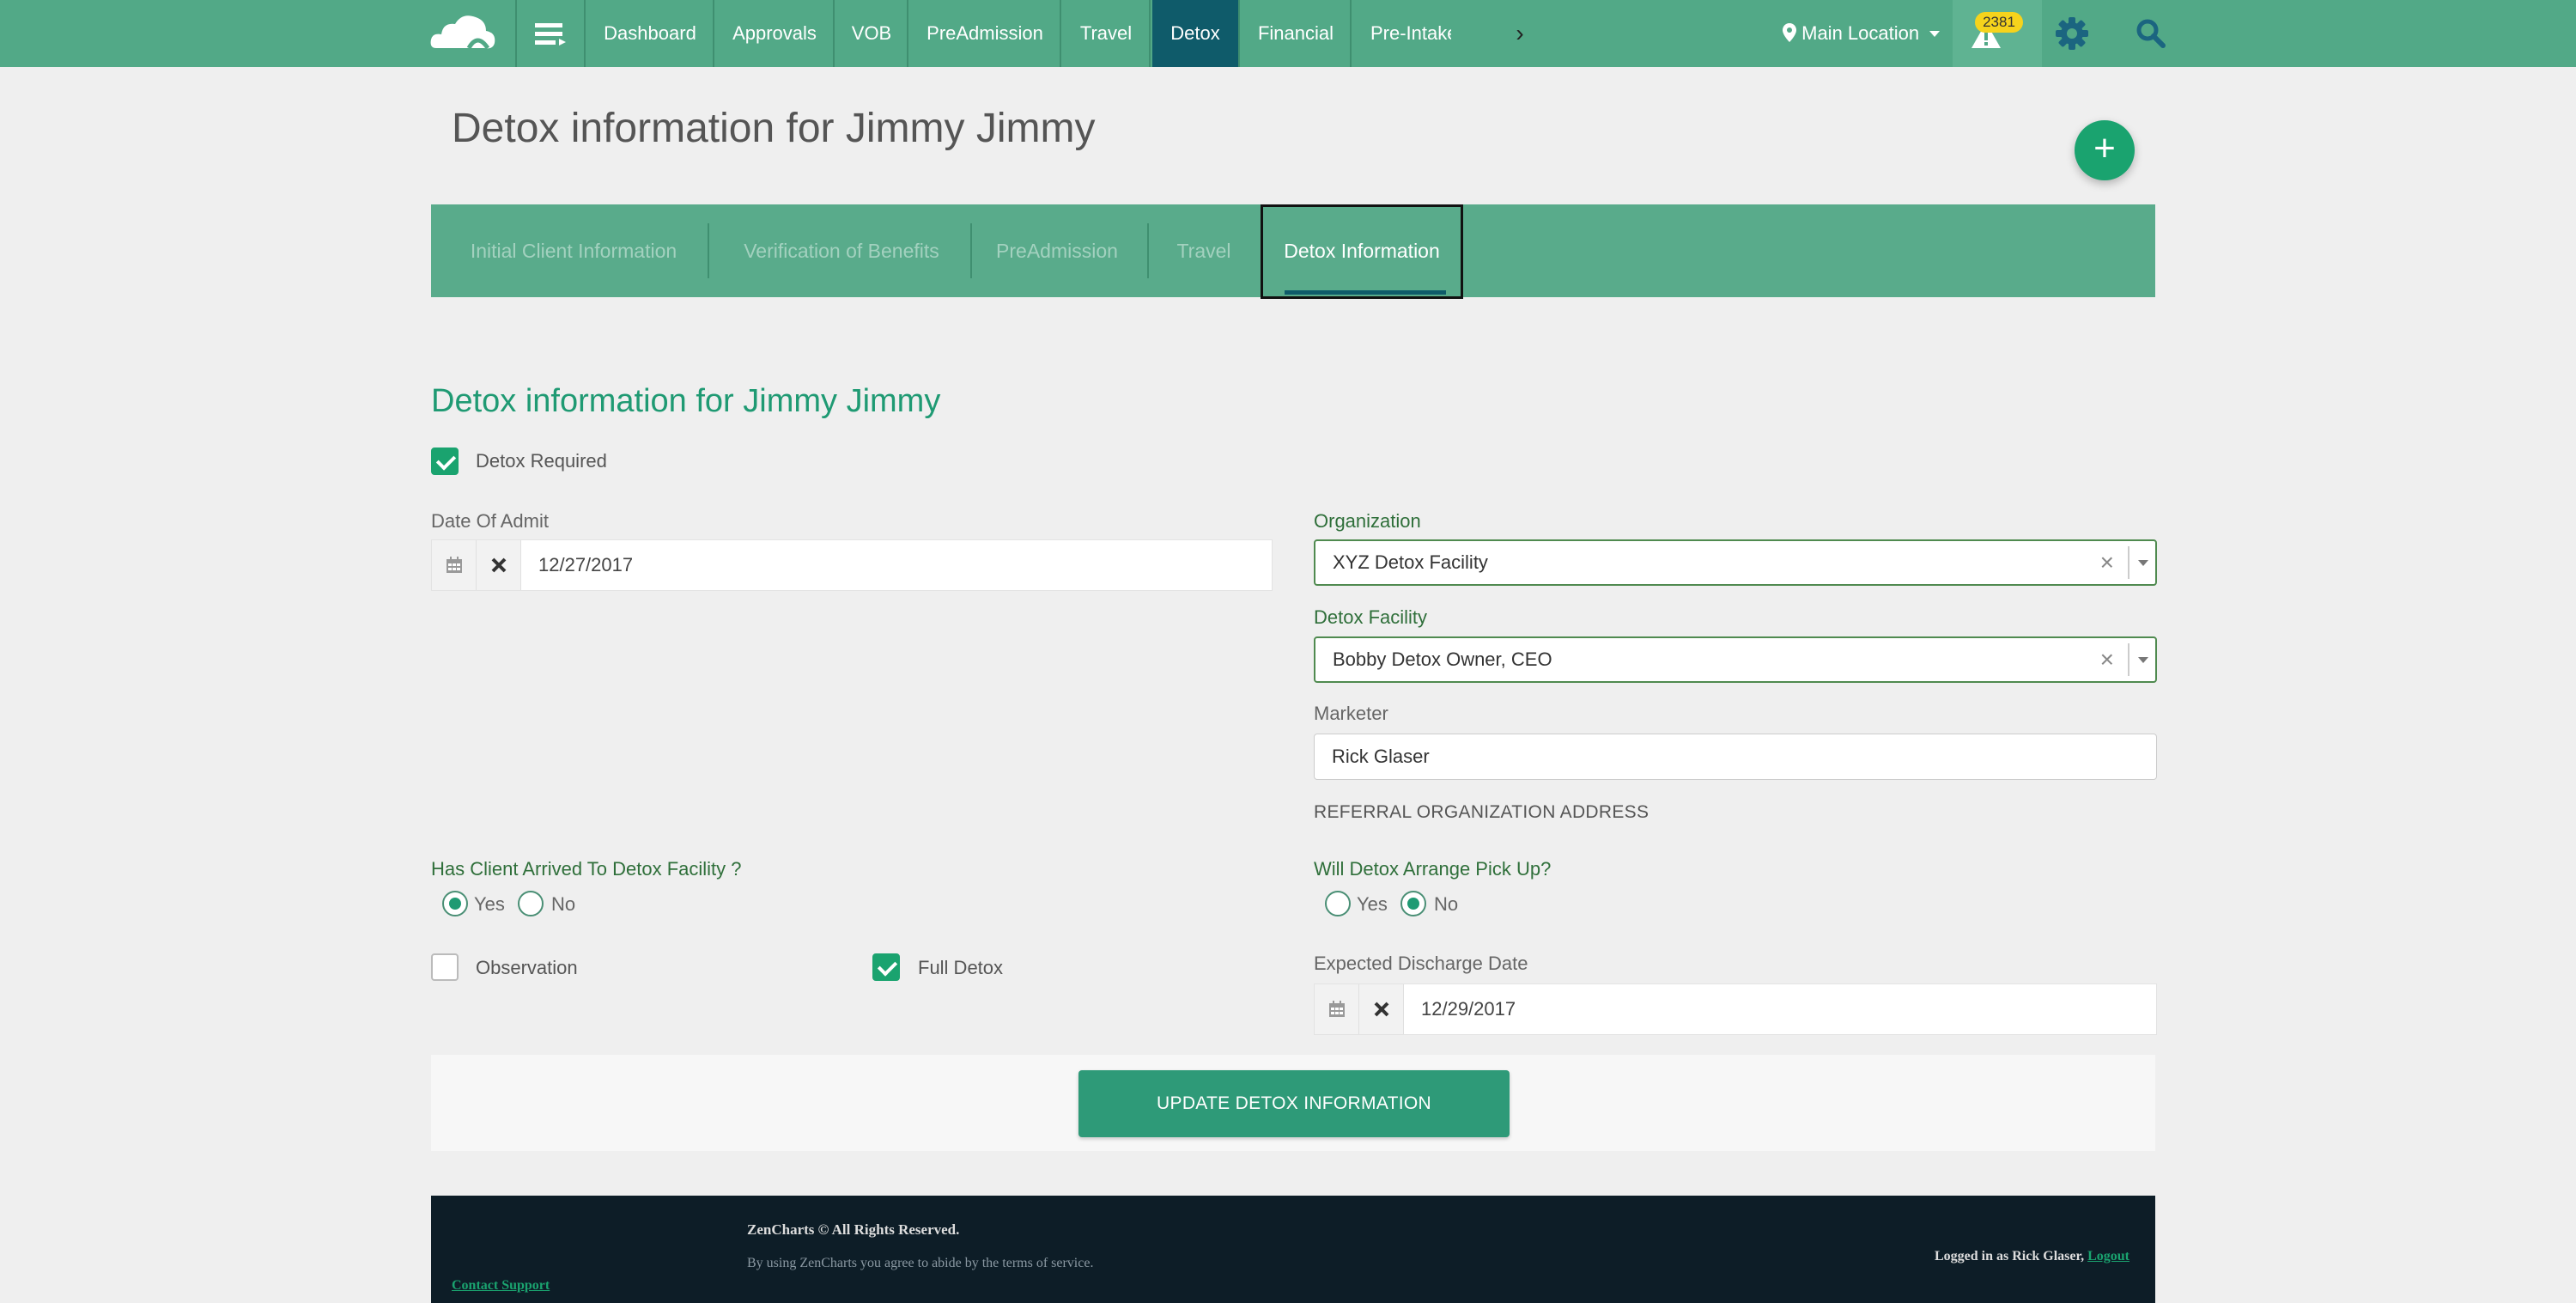 This screenshot has height=1303, width=2576. I want to click on pickup-yes-label: Yes, so click(1372, 904).